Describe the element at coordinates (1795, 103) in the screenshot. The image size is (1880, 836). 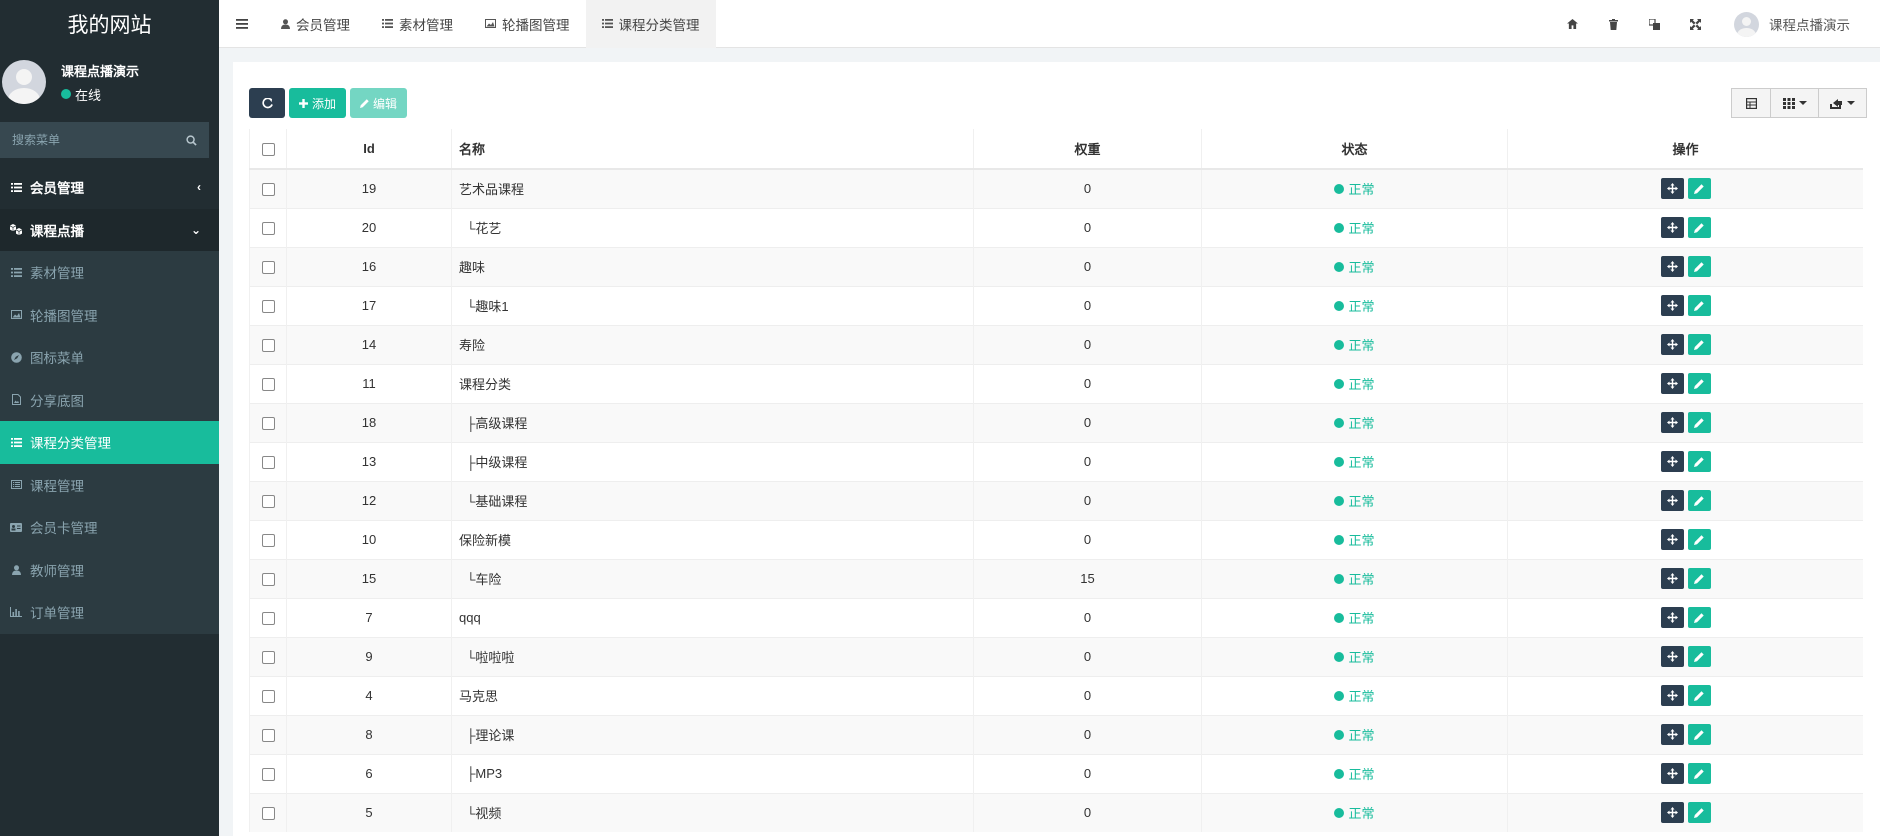
I see `columns-dropdown-button` at that location.